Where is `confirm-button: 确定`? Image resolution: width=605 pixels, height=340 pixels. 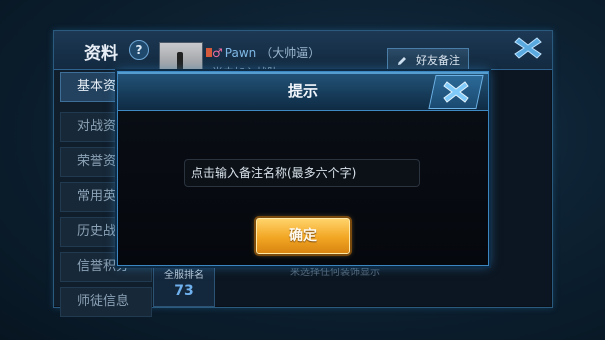 confirm-button: 确定 is located at coordinates (303, 236).